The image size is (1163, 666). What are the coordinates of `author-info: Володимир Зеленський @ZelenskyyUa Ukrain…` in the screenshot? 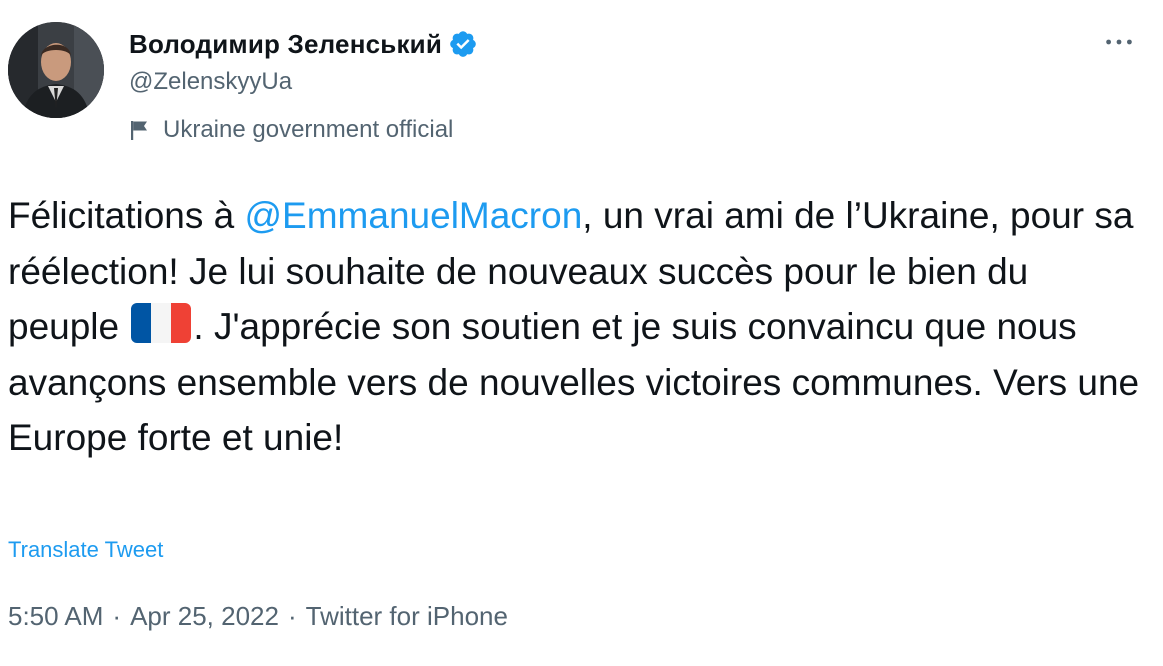 It's located at (303, 86).